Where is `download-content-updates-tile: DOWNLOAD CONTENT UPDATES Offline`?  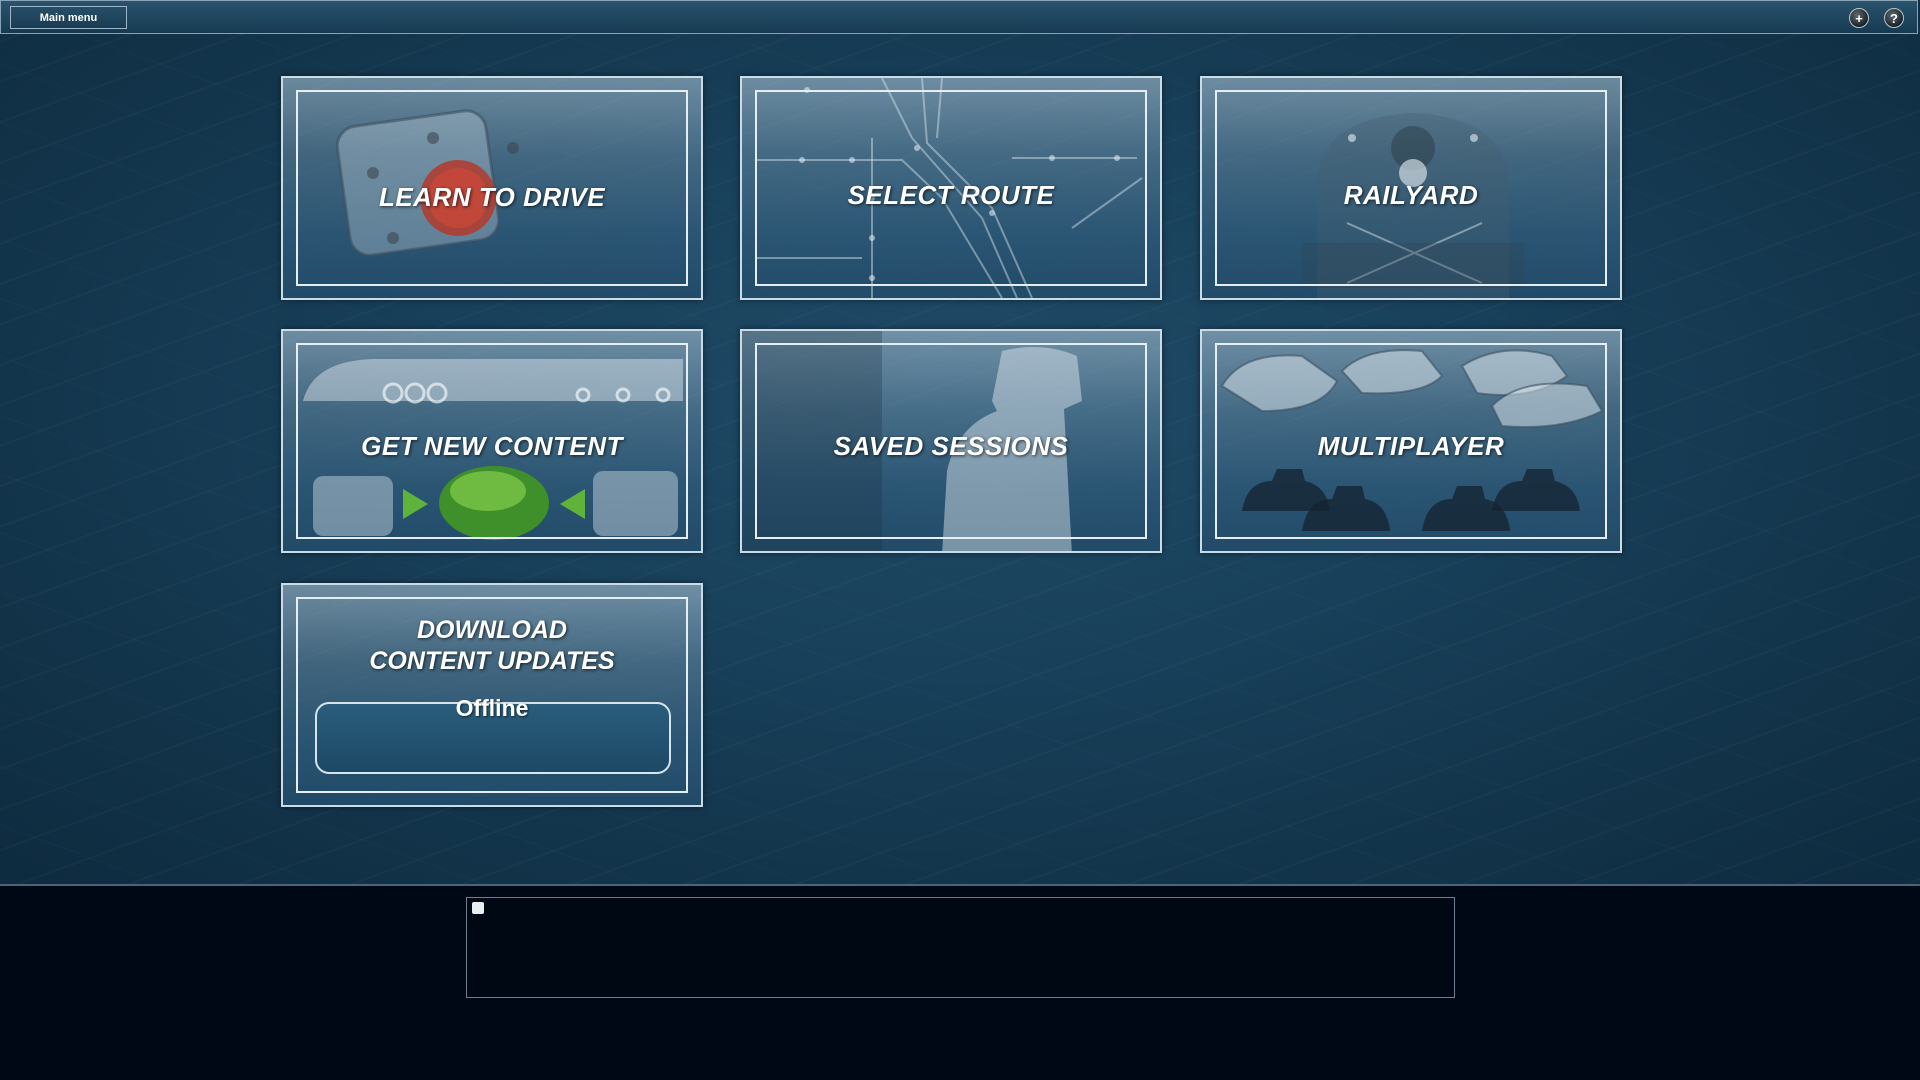
download-content-updates-tile: DOWNLOAD CONTENT UPDATES Offline is located at coordinates (492, 695).